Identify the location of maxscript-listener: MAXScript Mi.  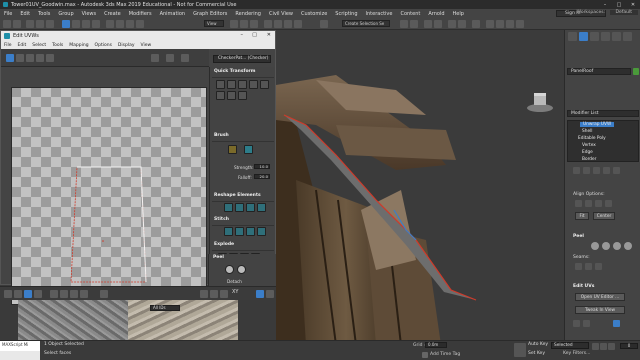
(20, 350).